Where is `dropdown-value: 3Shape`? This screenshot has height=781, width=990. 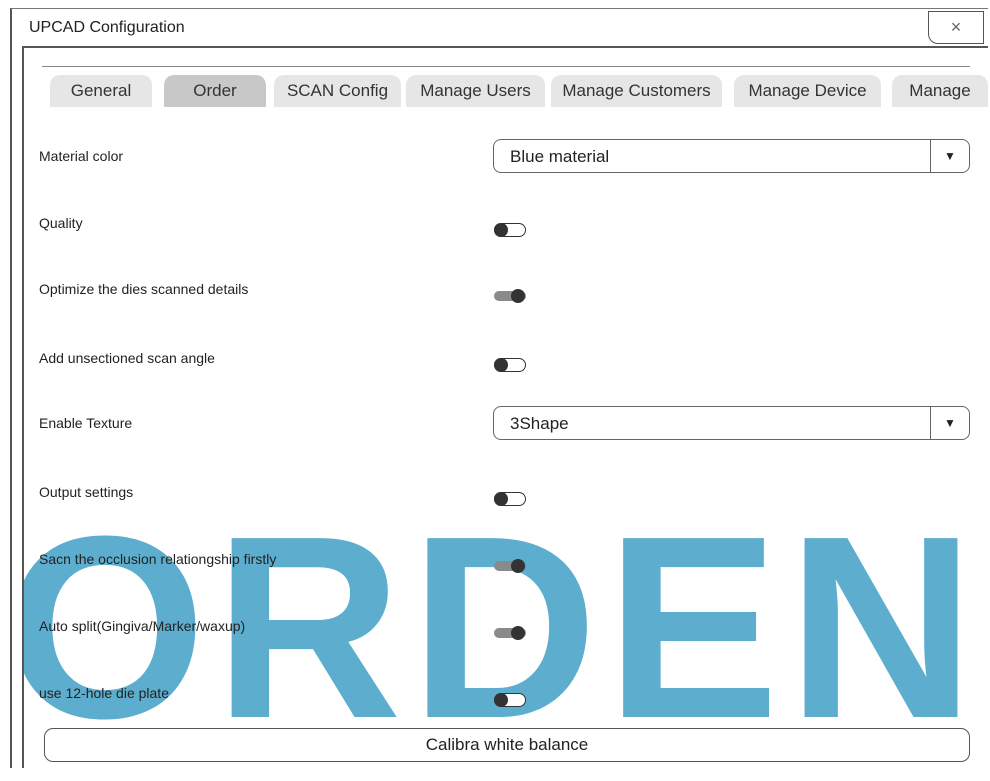 dropdown-value: 3Shape is located at coordinates (539, 423).